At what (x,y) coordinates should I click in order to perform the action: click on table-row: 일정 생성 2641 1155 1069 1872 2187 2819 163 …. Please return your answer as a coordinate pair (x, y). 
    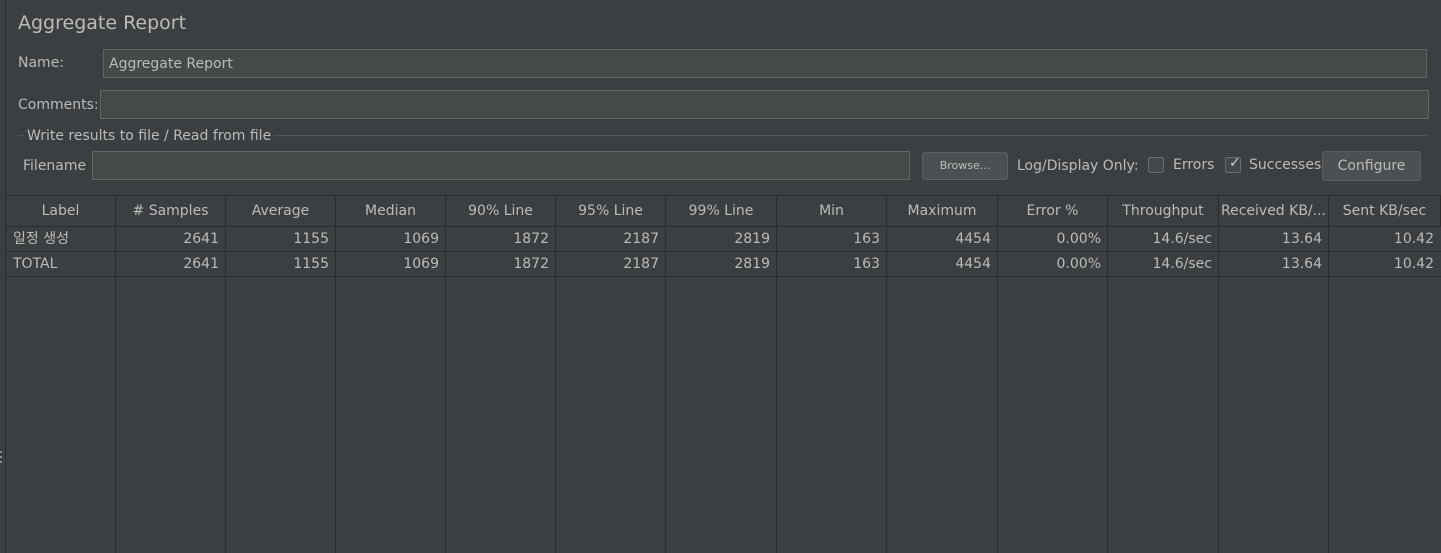
    Looking at the image, I should click on (723, 239).